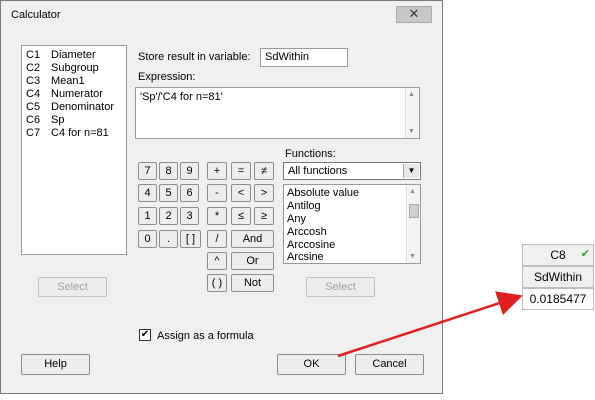  I want to click on annotation-arrow, so click(430, 324).